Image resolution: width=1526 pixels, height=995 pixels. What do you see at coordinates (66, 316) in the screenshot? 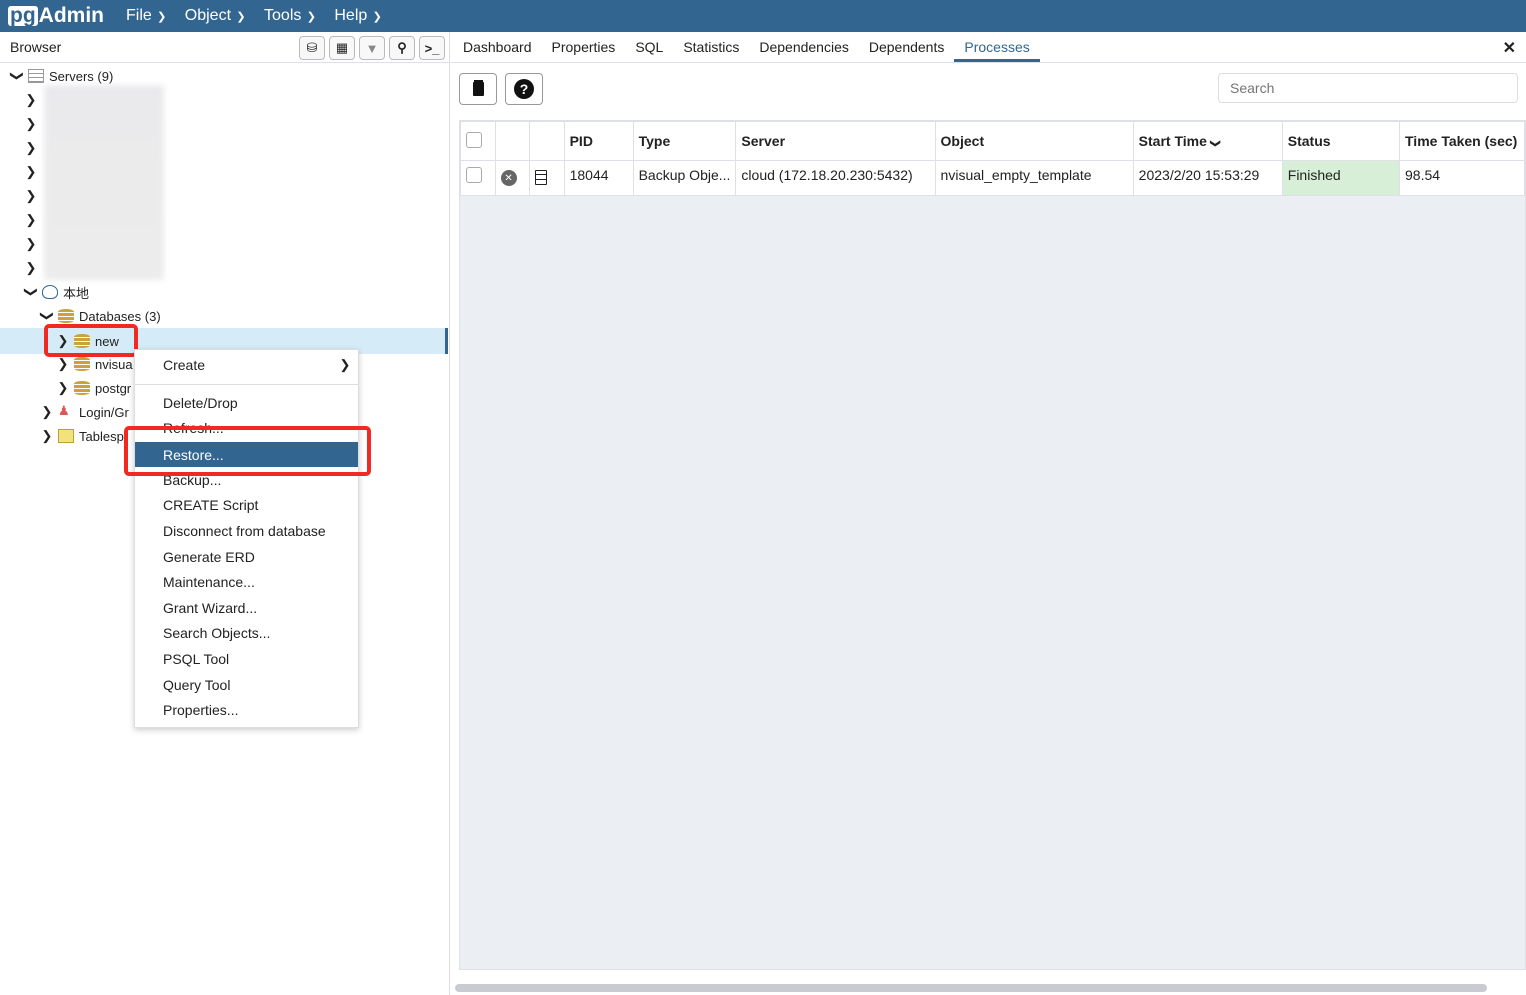
I see `databases-icon` at bounding box center [66, 316].